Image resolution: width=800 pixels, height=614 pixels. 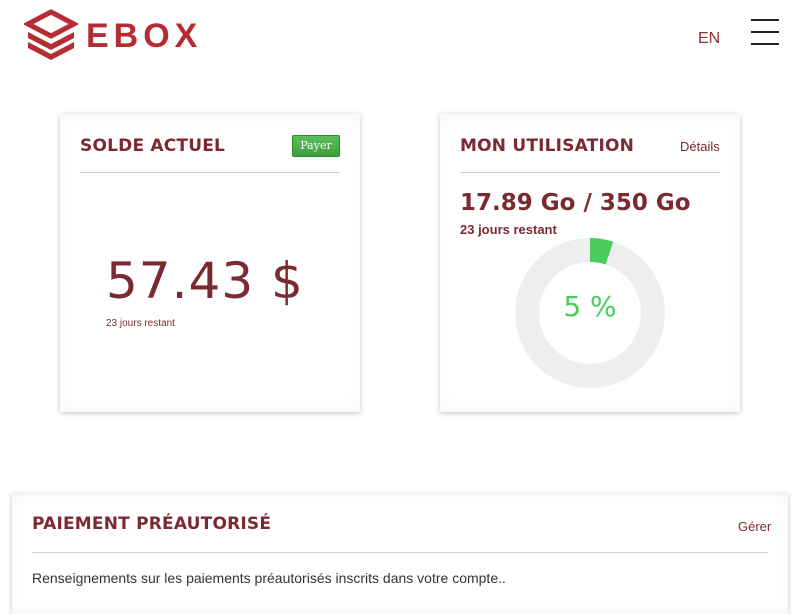 What do you see at coordinates (547, 146) in the screenshot?
I see `usage-title: MON UTILISATION` at bounding box center [547, 146].